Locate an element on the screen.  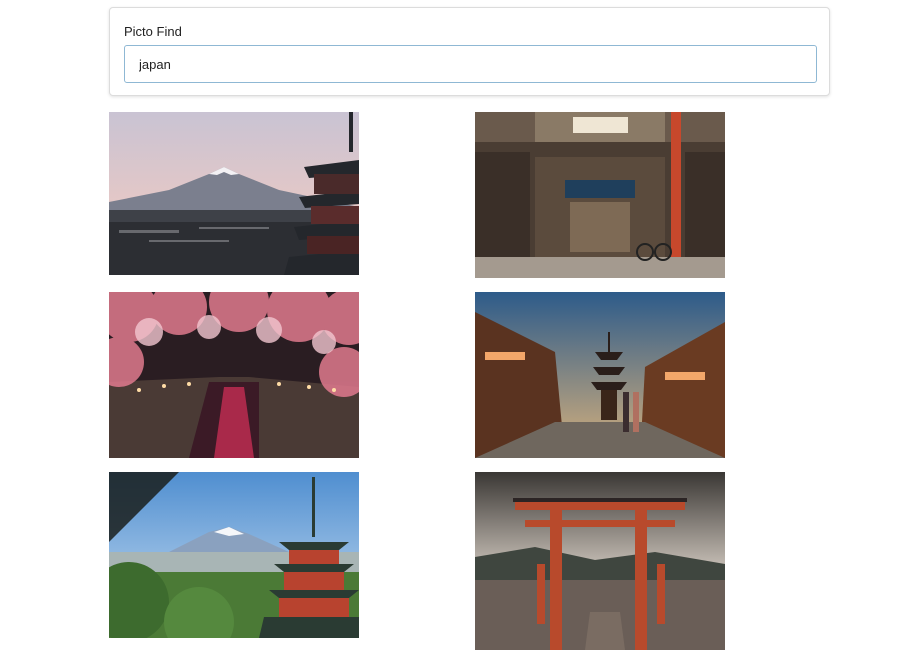
search-input is located at coordinates (470, 64).